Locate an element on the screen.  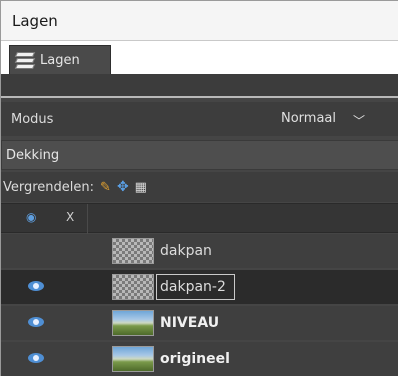
layer-name: NIVEAU is located at coordinates (190, 323).